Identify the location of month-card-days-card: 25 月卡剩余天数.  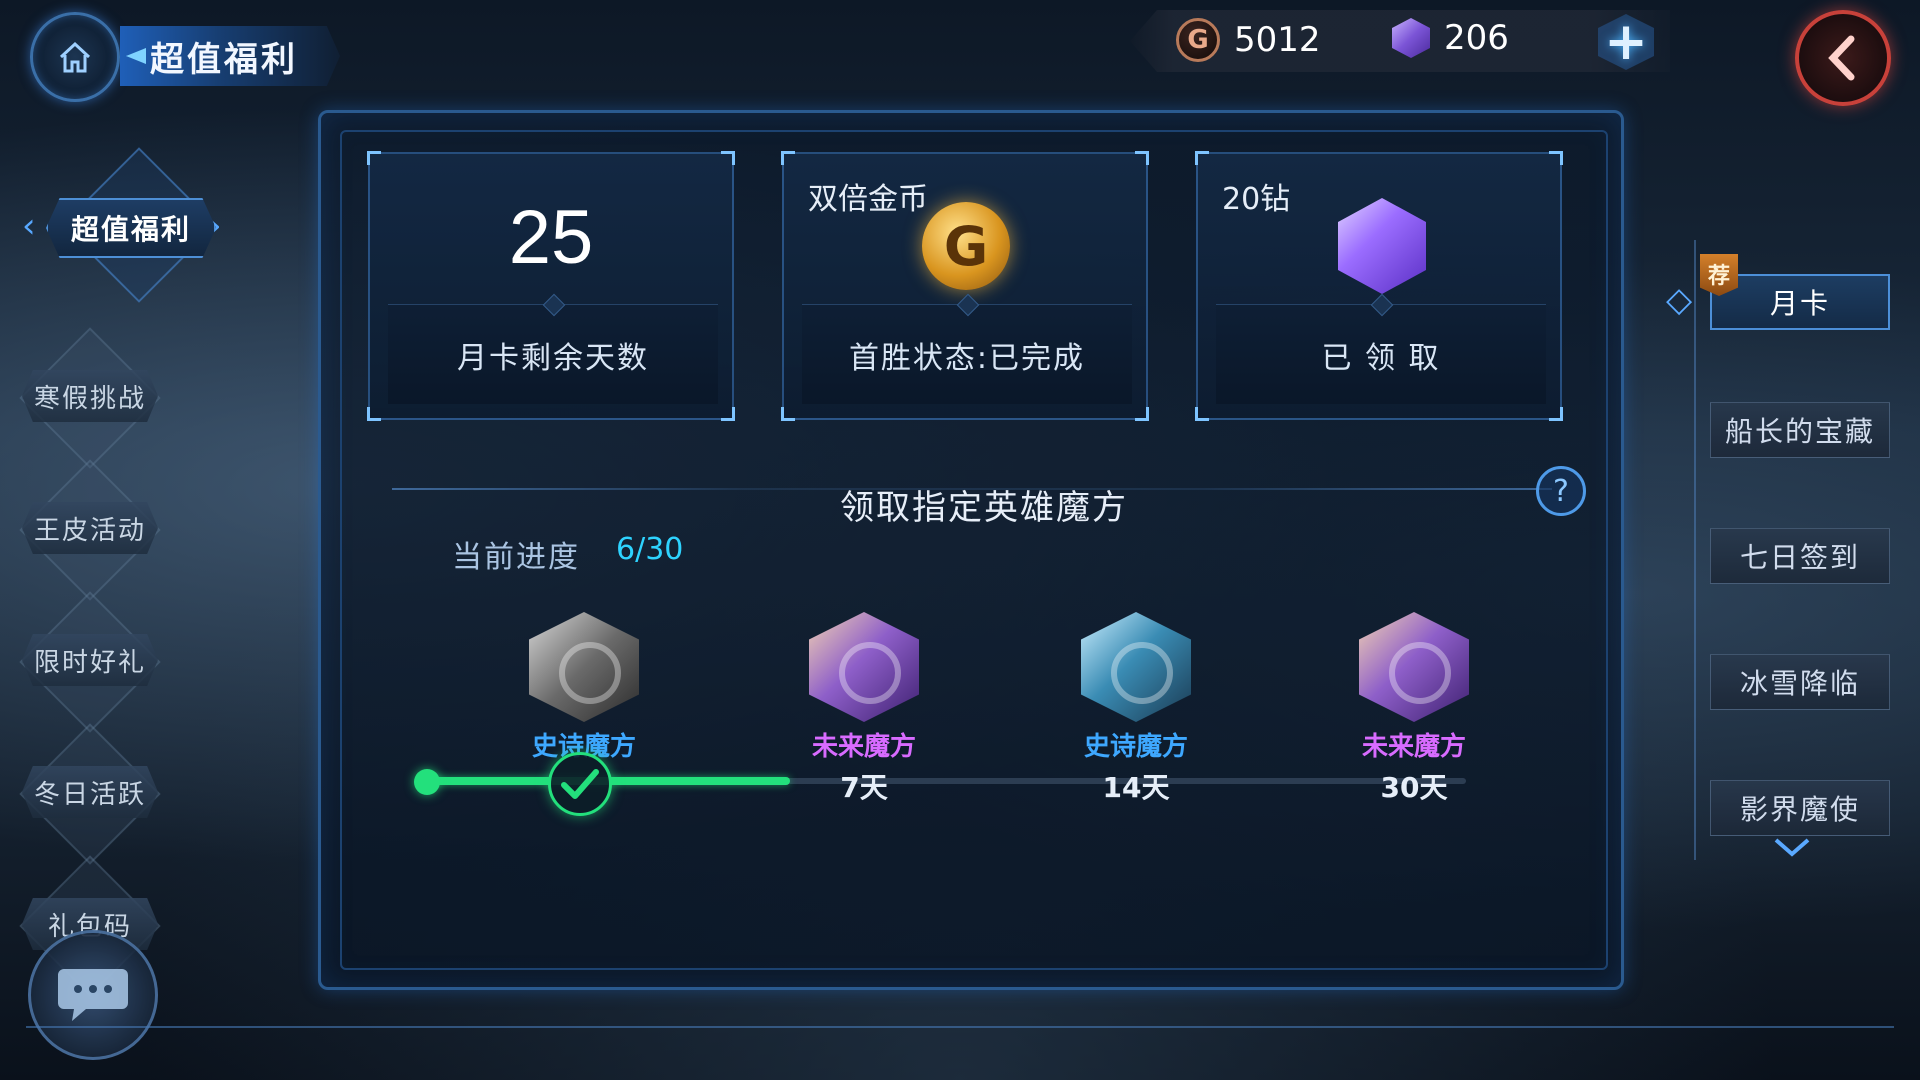
(551, 286).